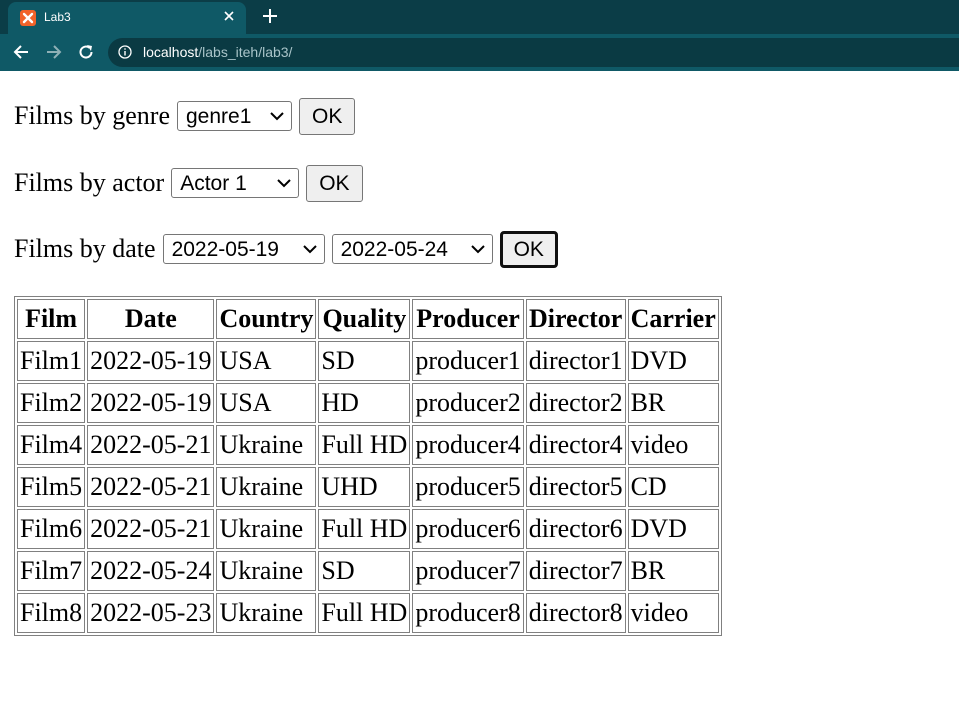 The image size is (959, 710). Describe the element at coordinates (468, 613) in the screenshot. I see `cell-producer: producer8` at that location.